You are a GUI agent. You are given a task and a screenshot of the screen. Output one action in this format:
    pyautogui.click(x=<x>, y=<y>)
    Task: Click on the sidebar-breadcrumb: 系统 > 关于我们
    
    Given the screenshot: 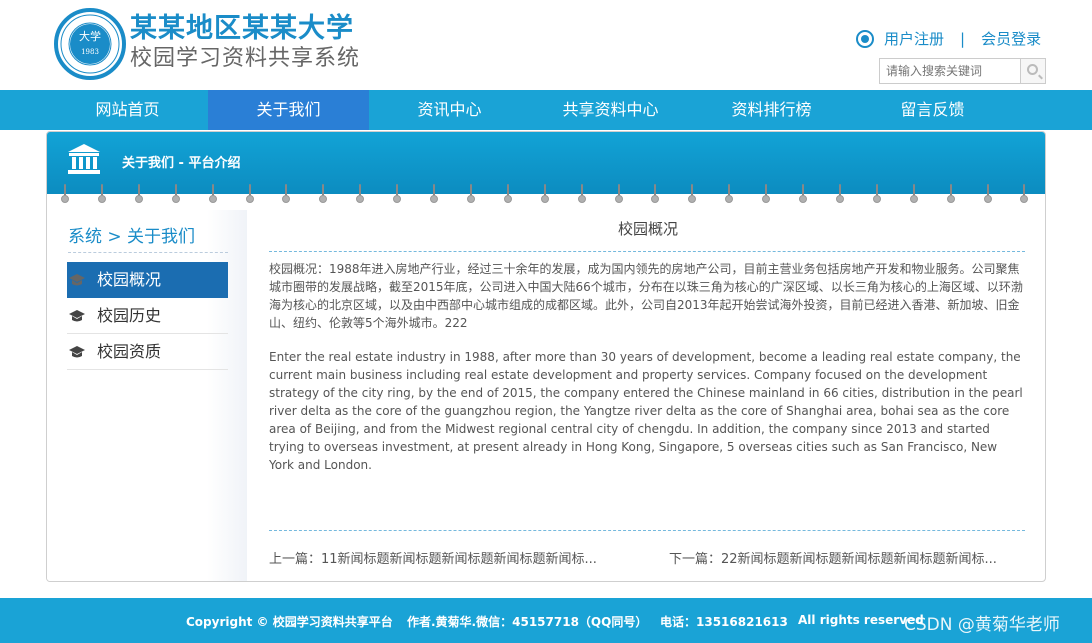 What is the action you would take?
    pyautogui.click(x=132, y=237)
    